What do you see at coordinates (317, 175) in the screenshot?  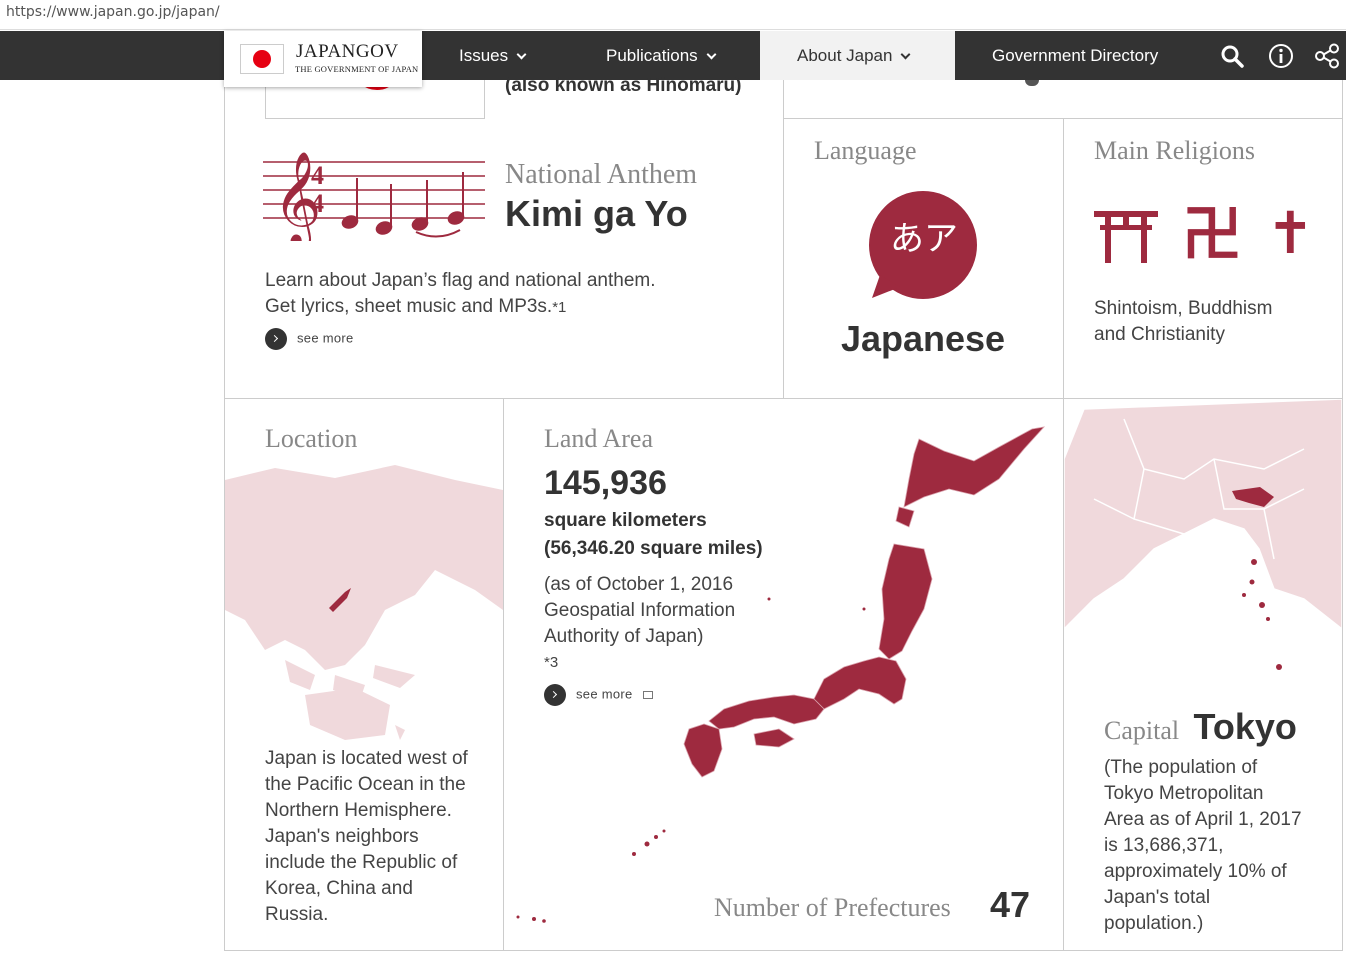 I see `time-signature-top: 4` at bounding box center [317, 175].